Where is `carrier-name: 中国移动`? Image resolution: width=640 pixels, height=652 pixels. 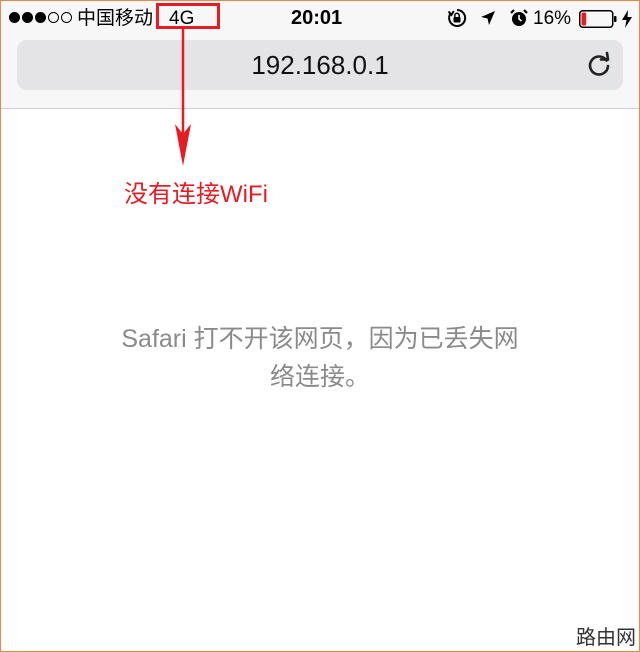 carrier-name: 中国移动 is located at coordinates (115, 18).